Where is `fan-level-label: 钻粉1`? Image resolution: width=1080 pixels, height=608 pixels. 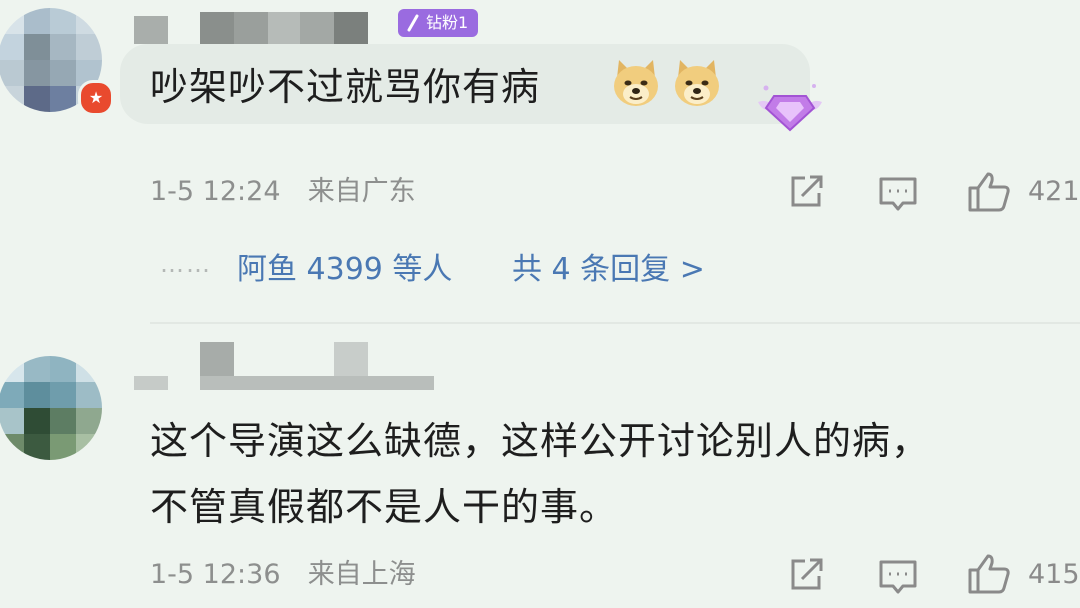 fan-level-label: 钻粉1 is located at coordinates (447, 22).